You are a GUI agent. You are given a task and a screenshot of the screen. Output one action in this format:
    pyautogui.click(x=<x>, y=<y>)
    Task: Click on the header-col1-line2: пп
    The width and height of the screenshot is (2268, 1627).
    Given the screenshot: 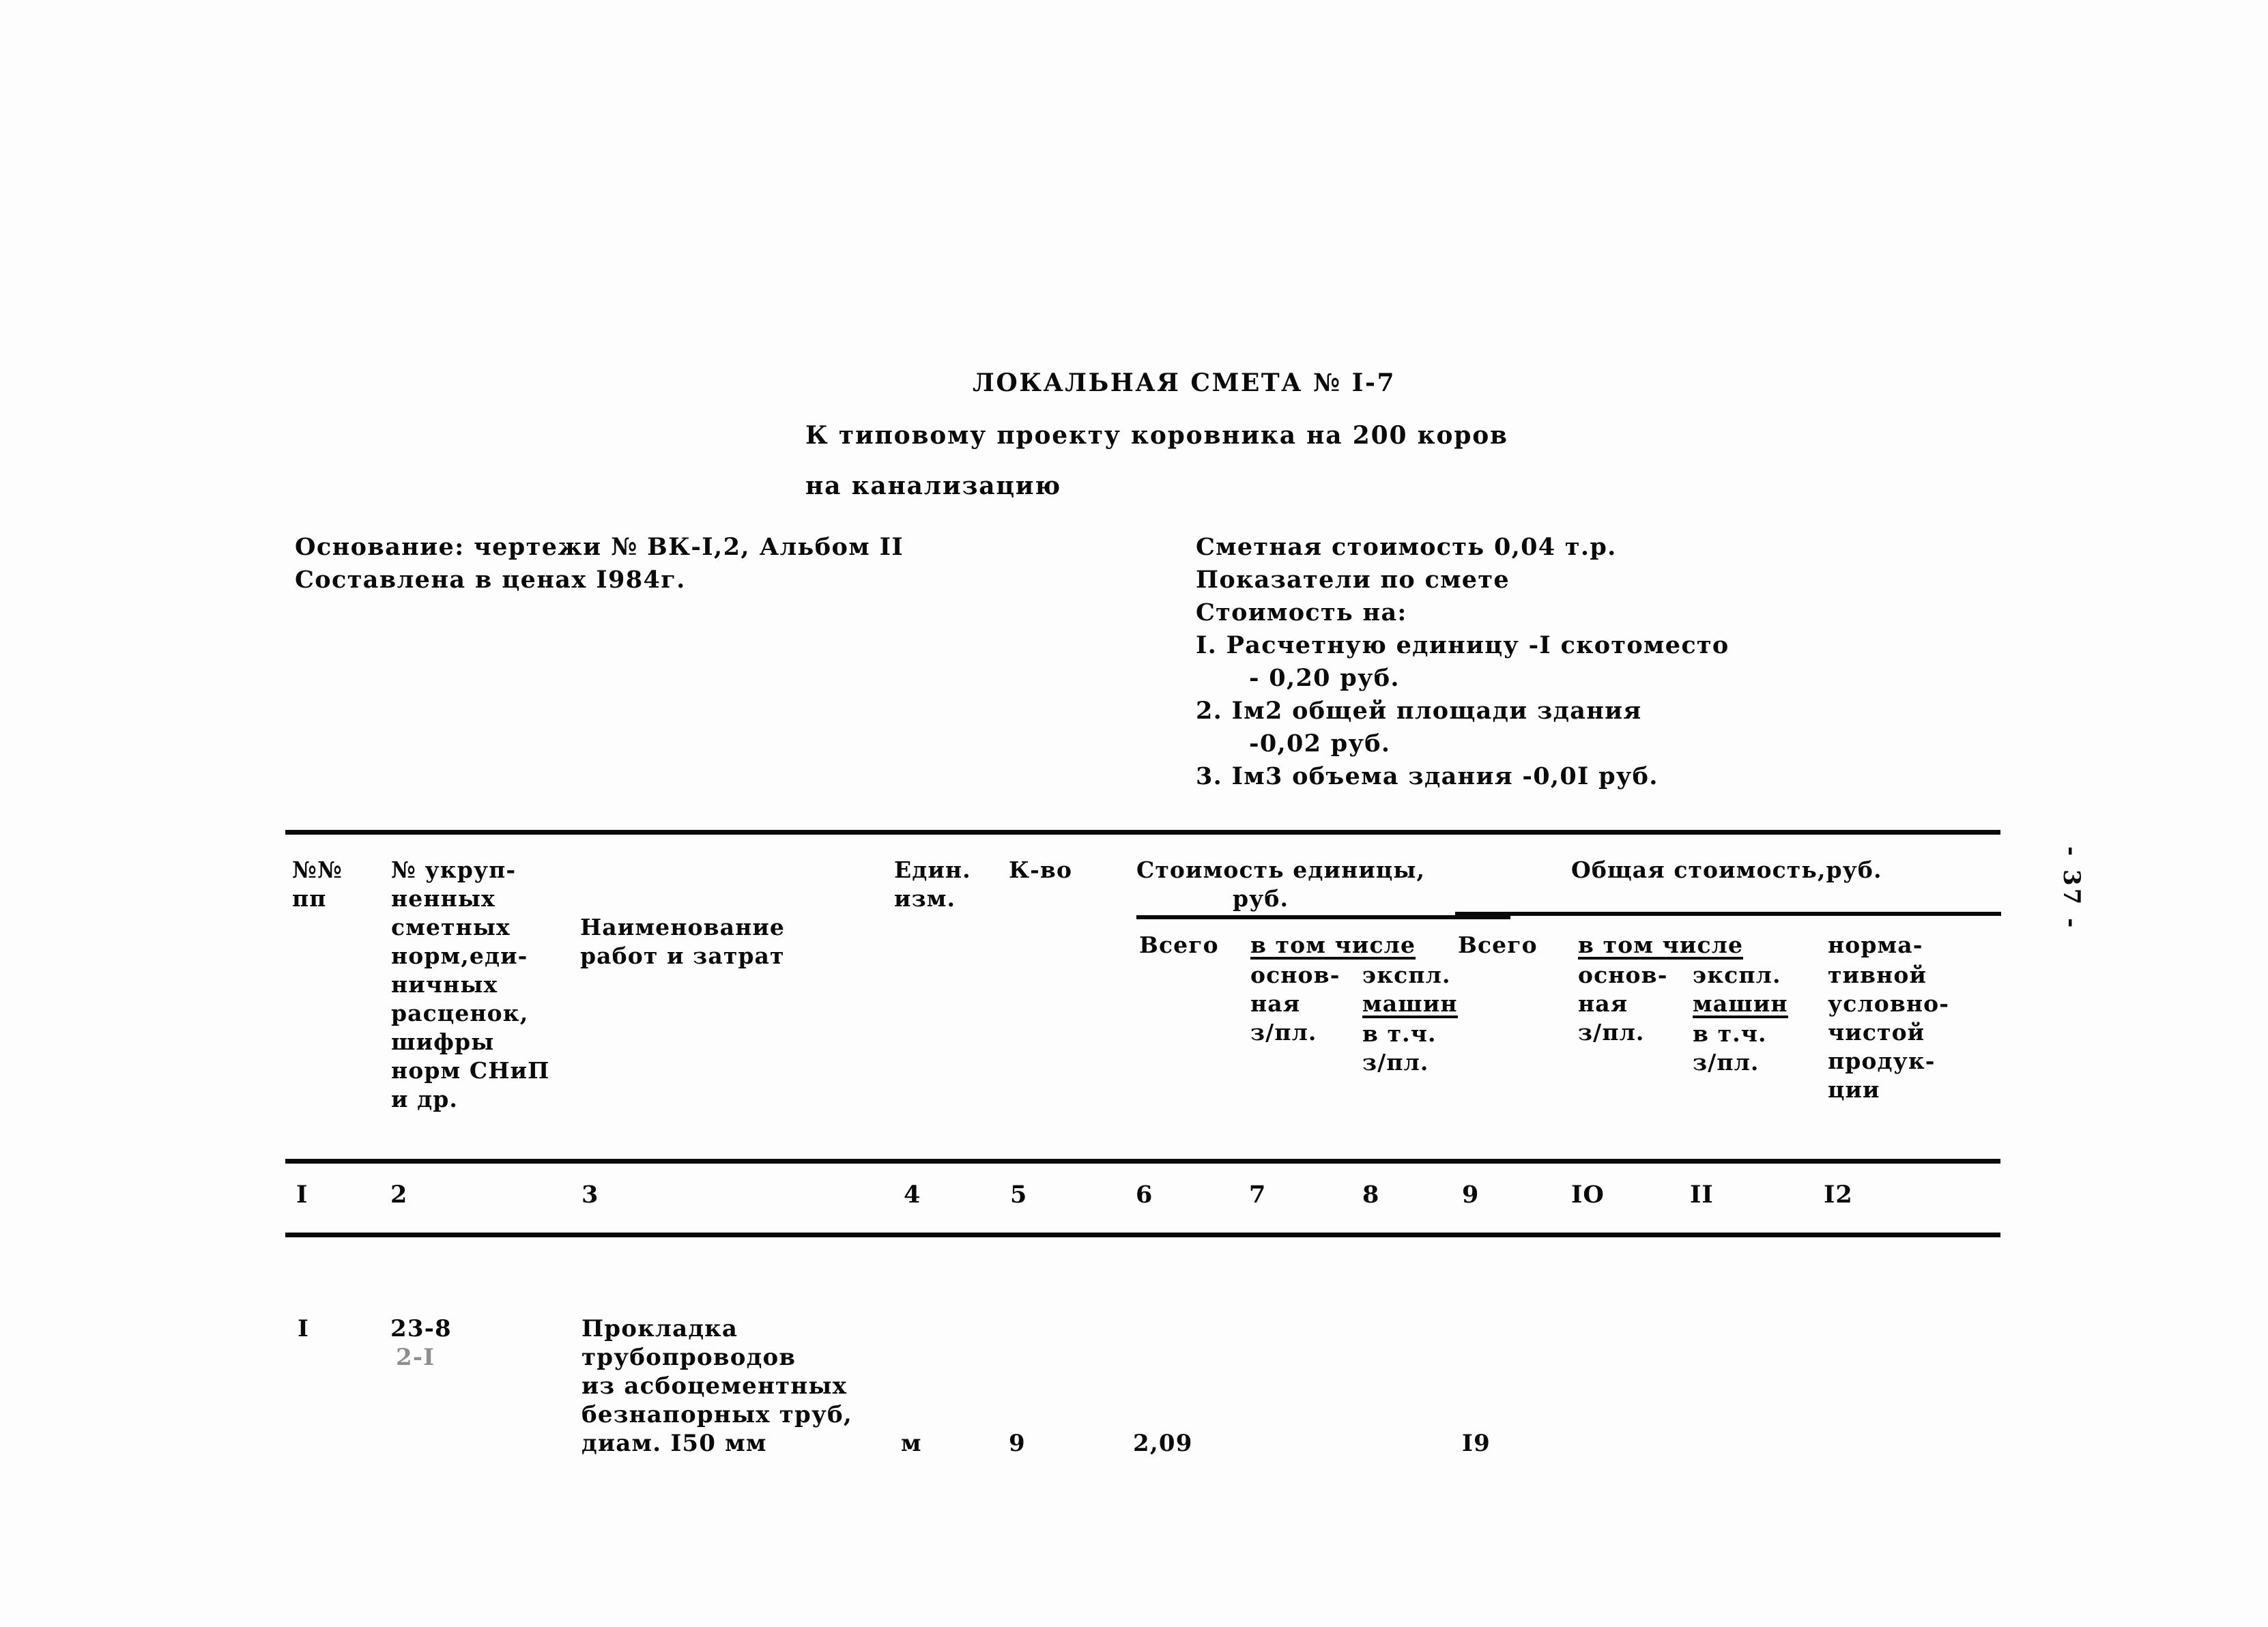 What is the action you would take?
    pyautogui.click(x=309, y=898)
    